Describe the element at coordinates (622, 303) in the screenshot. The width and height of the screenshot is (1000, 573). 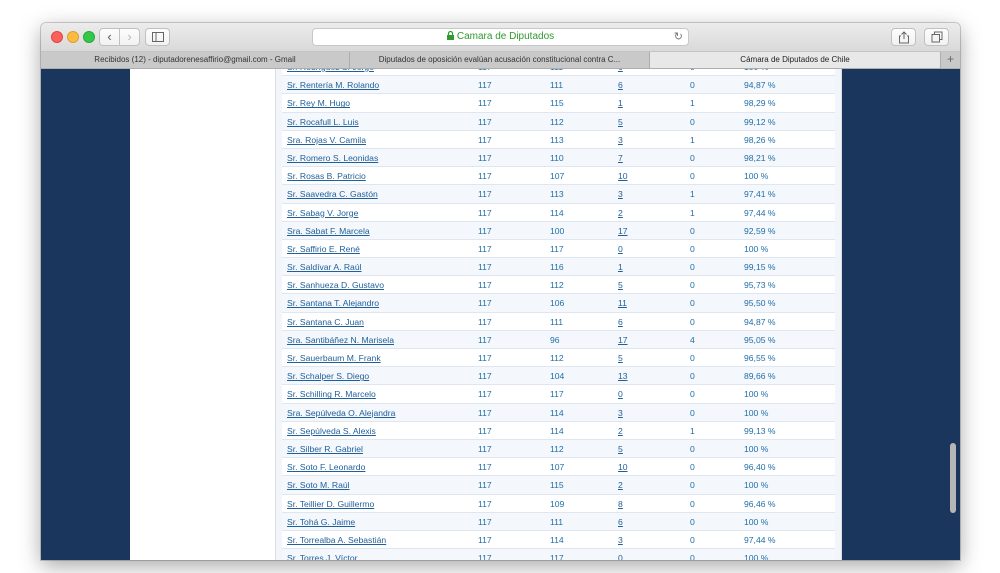
I see `count-link: 11` at that location.